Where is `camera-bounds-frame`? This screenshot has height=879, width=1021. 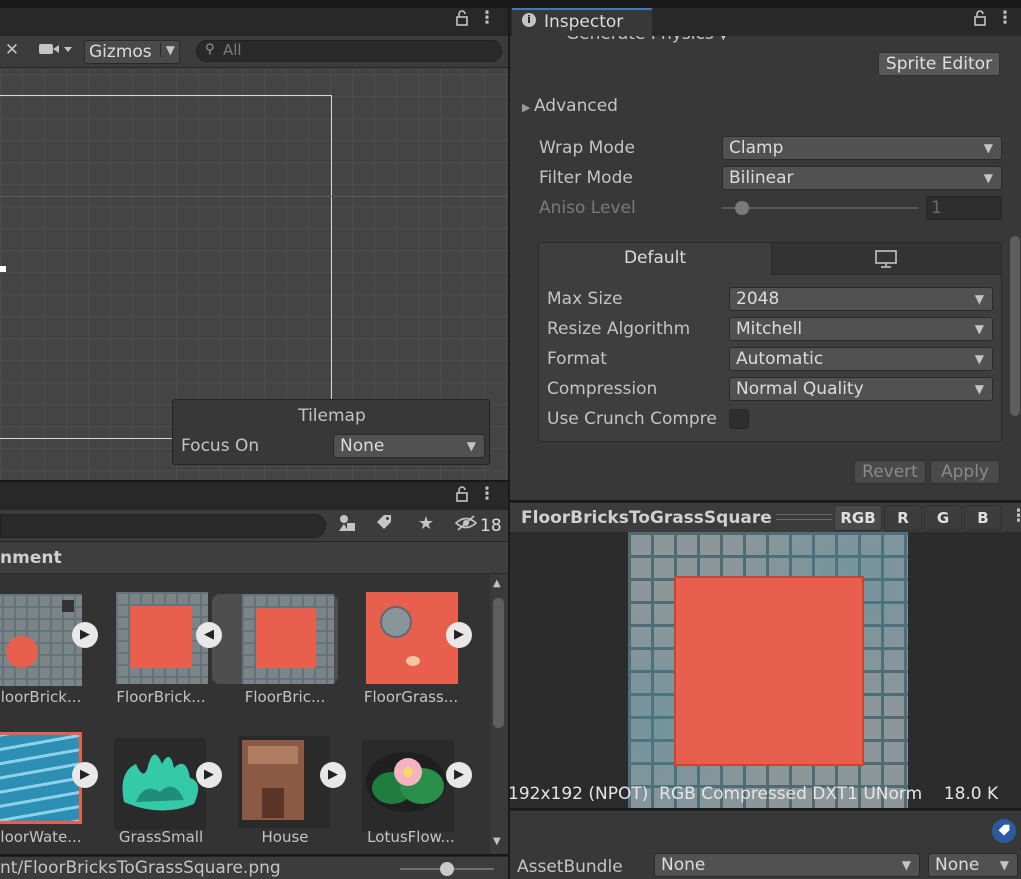
camera-bounds-frame is located at coordinates (166, 267).